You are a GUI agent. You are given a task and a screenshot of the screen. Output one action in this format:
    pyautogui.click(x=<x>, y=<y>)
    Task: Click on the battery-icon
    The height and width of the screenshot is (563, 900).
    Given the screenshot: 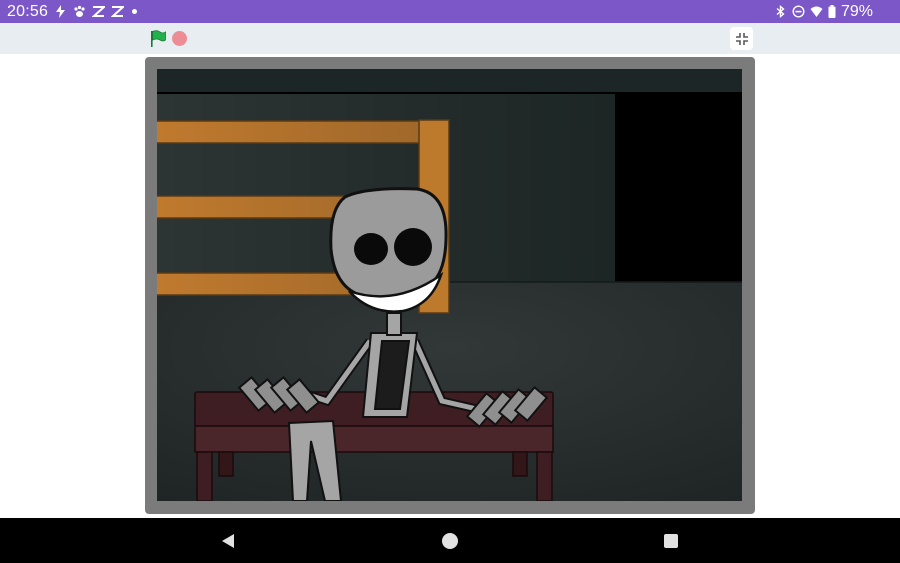 What is the action you would take?
    pyautogui.click(x=832, y=11)
    